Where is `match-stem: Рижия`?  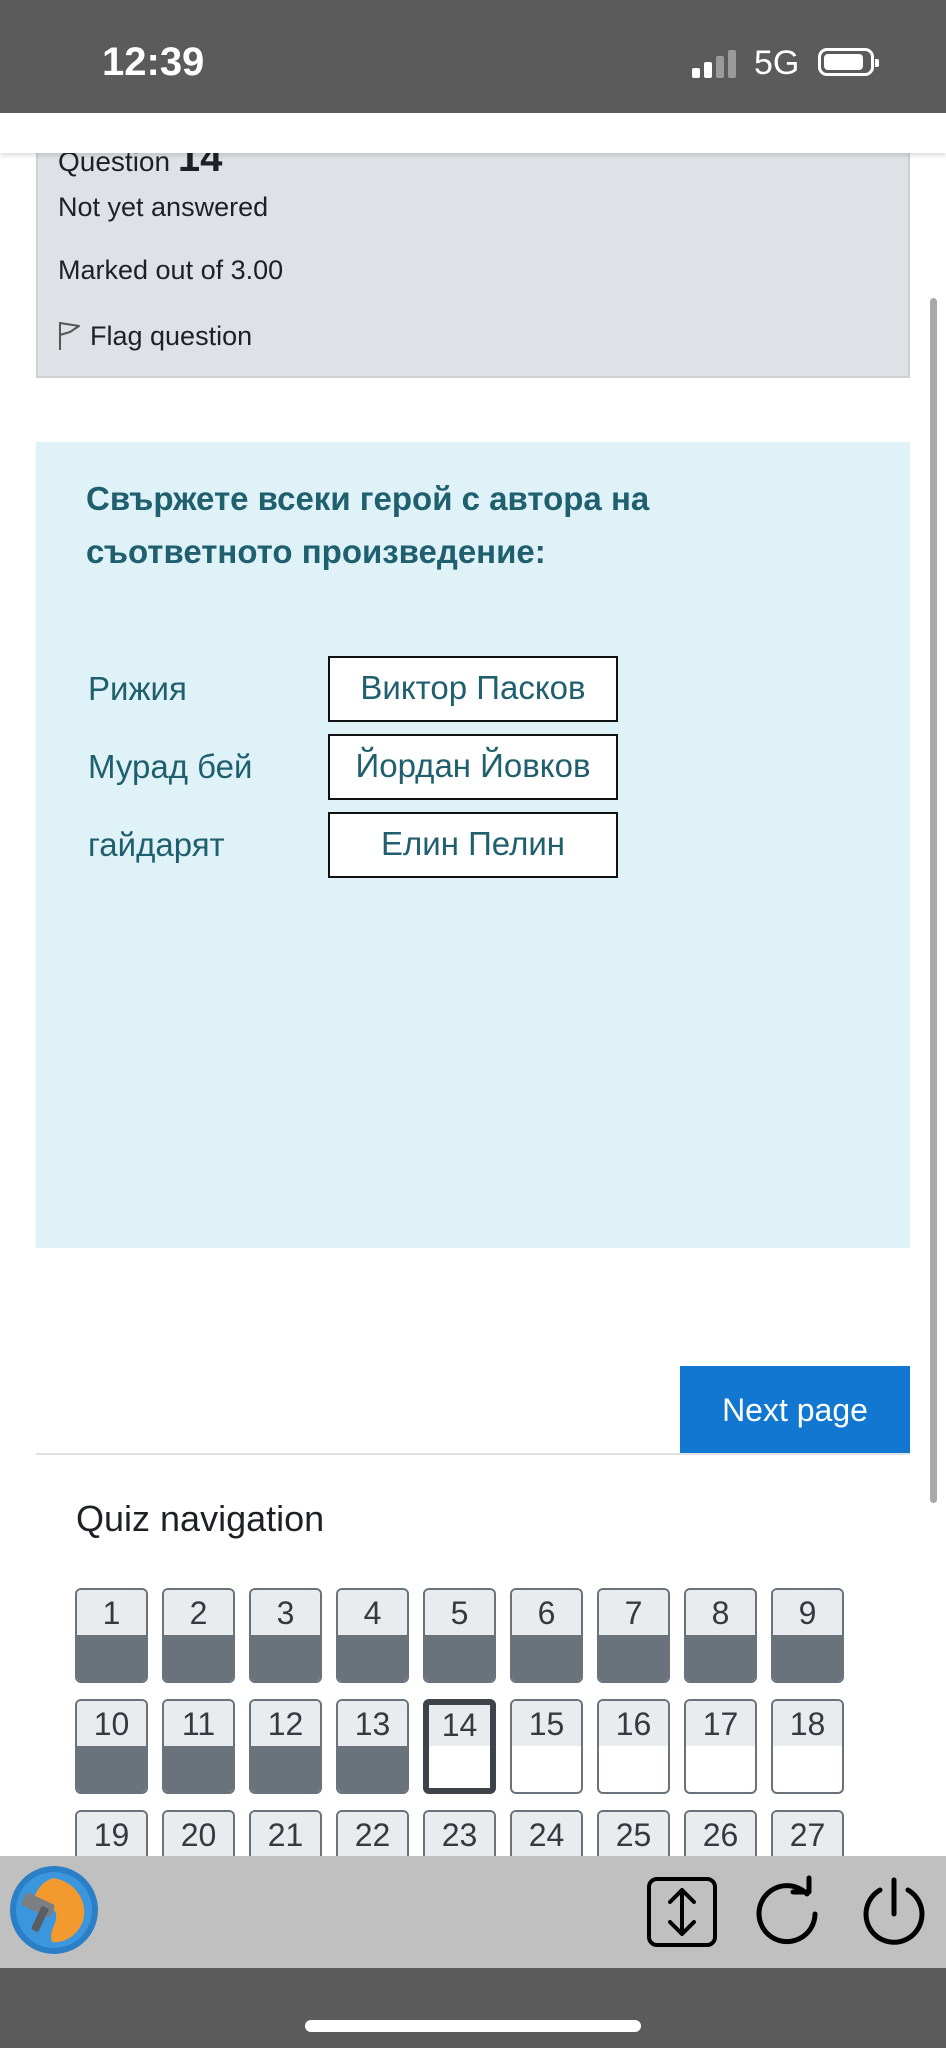 match-stem: Рижия is located at coordinates (137, 688).